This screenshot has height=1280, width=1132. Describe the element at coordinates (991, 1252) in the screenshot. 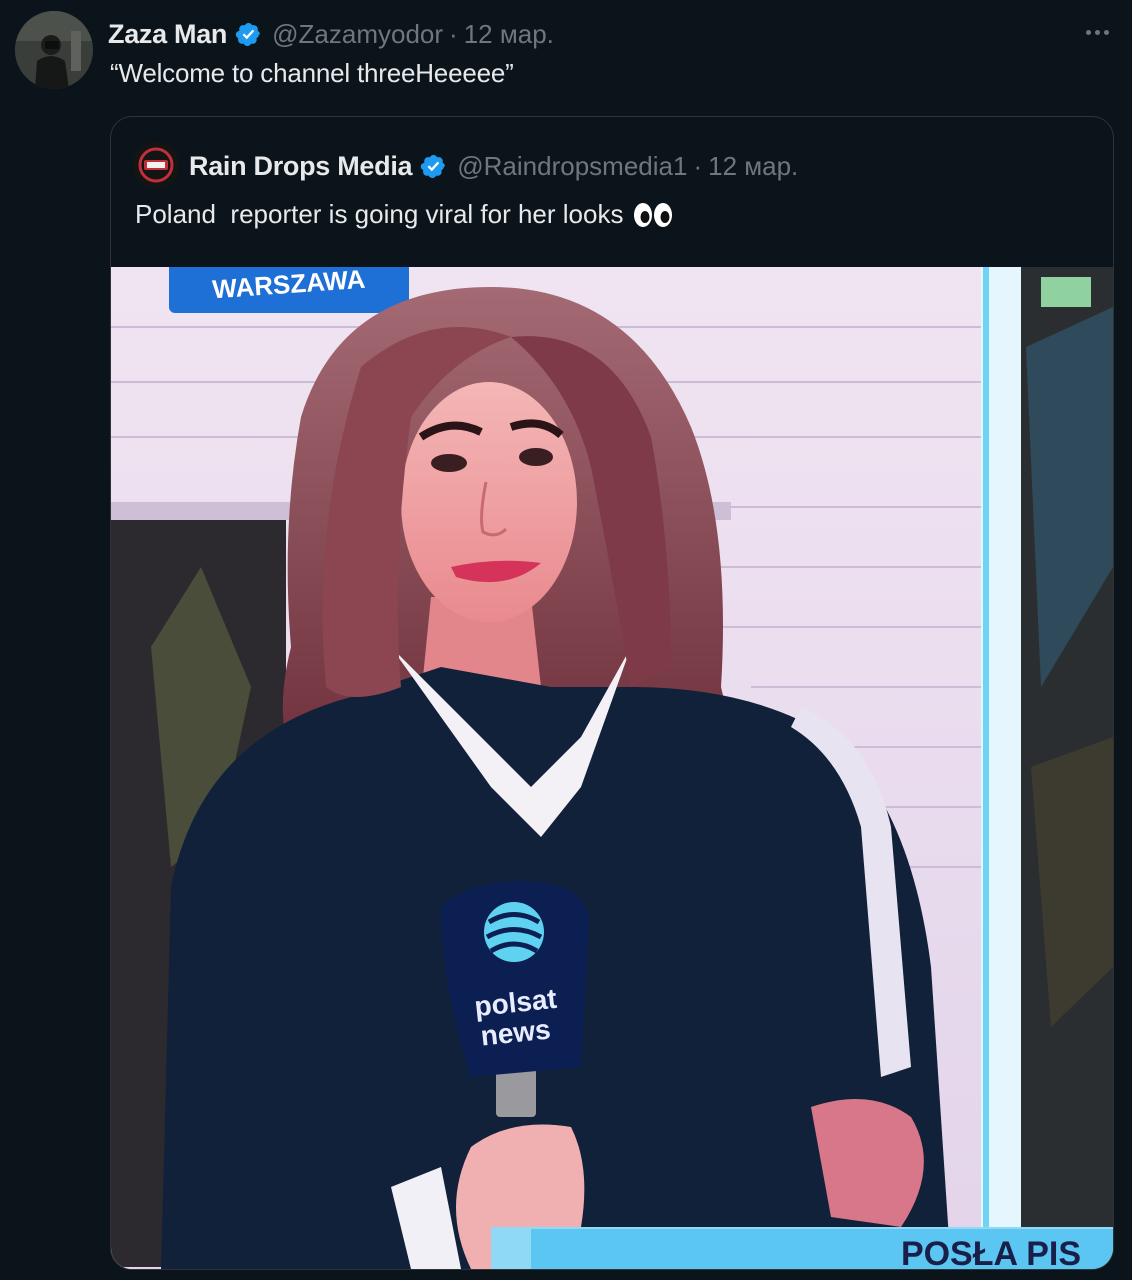

I see `ticker-text: POSŁA PIS` at that location.